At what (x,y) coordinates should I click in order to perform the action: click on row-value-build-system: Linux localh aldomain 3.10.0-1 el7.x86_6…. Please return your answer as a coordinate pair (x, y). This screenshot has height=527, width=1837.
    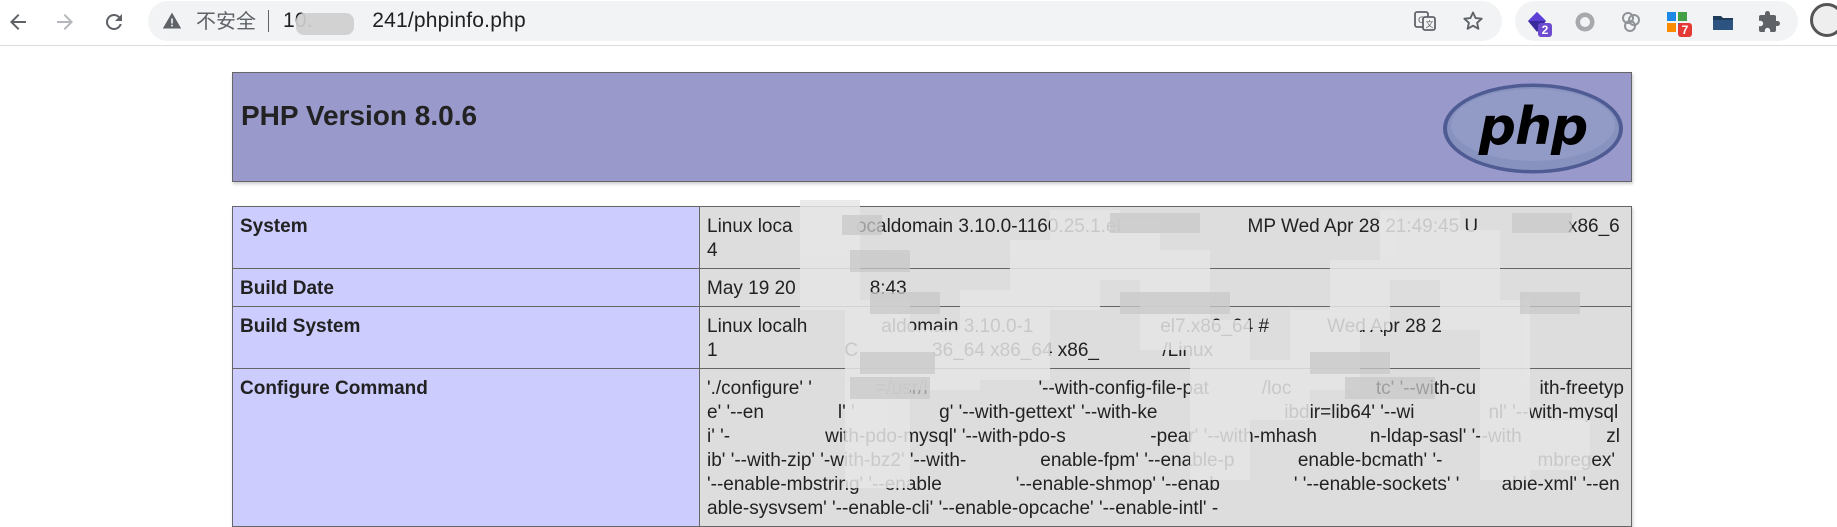
    Looking at the image, I should click on (1165, 337).